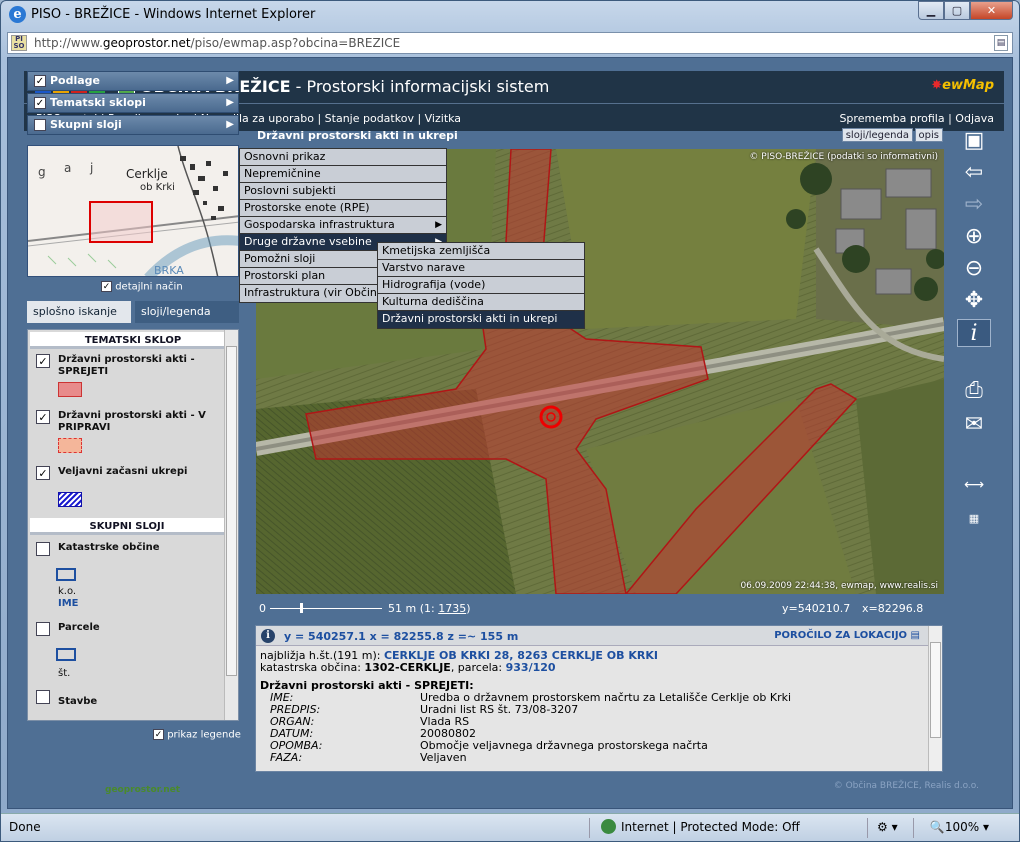  Describe the element at coordinates (974, 237) in the screenshot. I see `zoom-in-icon: ⊕` at that location.